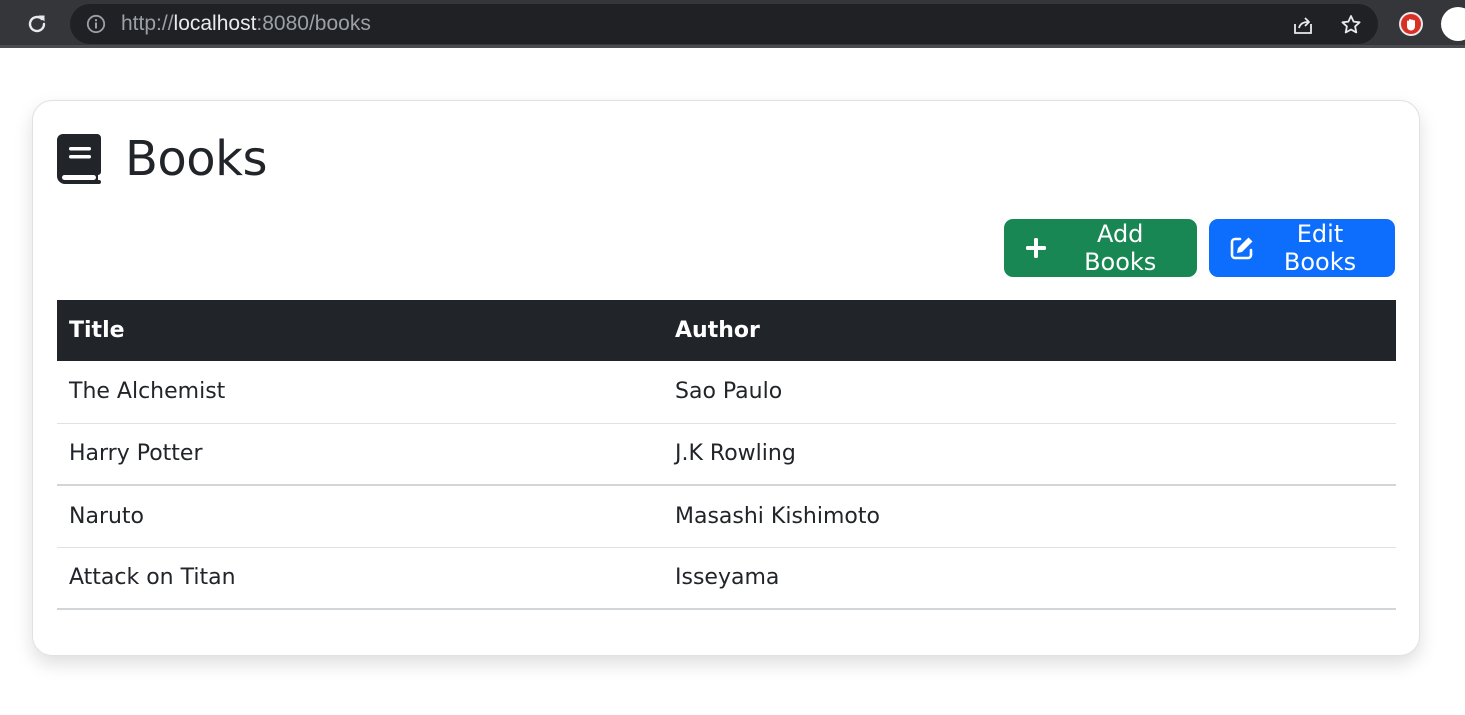 This screenshot has width=1465, height=715. I want to click on table-row: The Alchemist Sao Paulo, so click(726, 392).